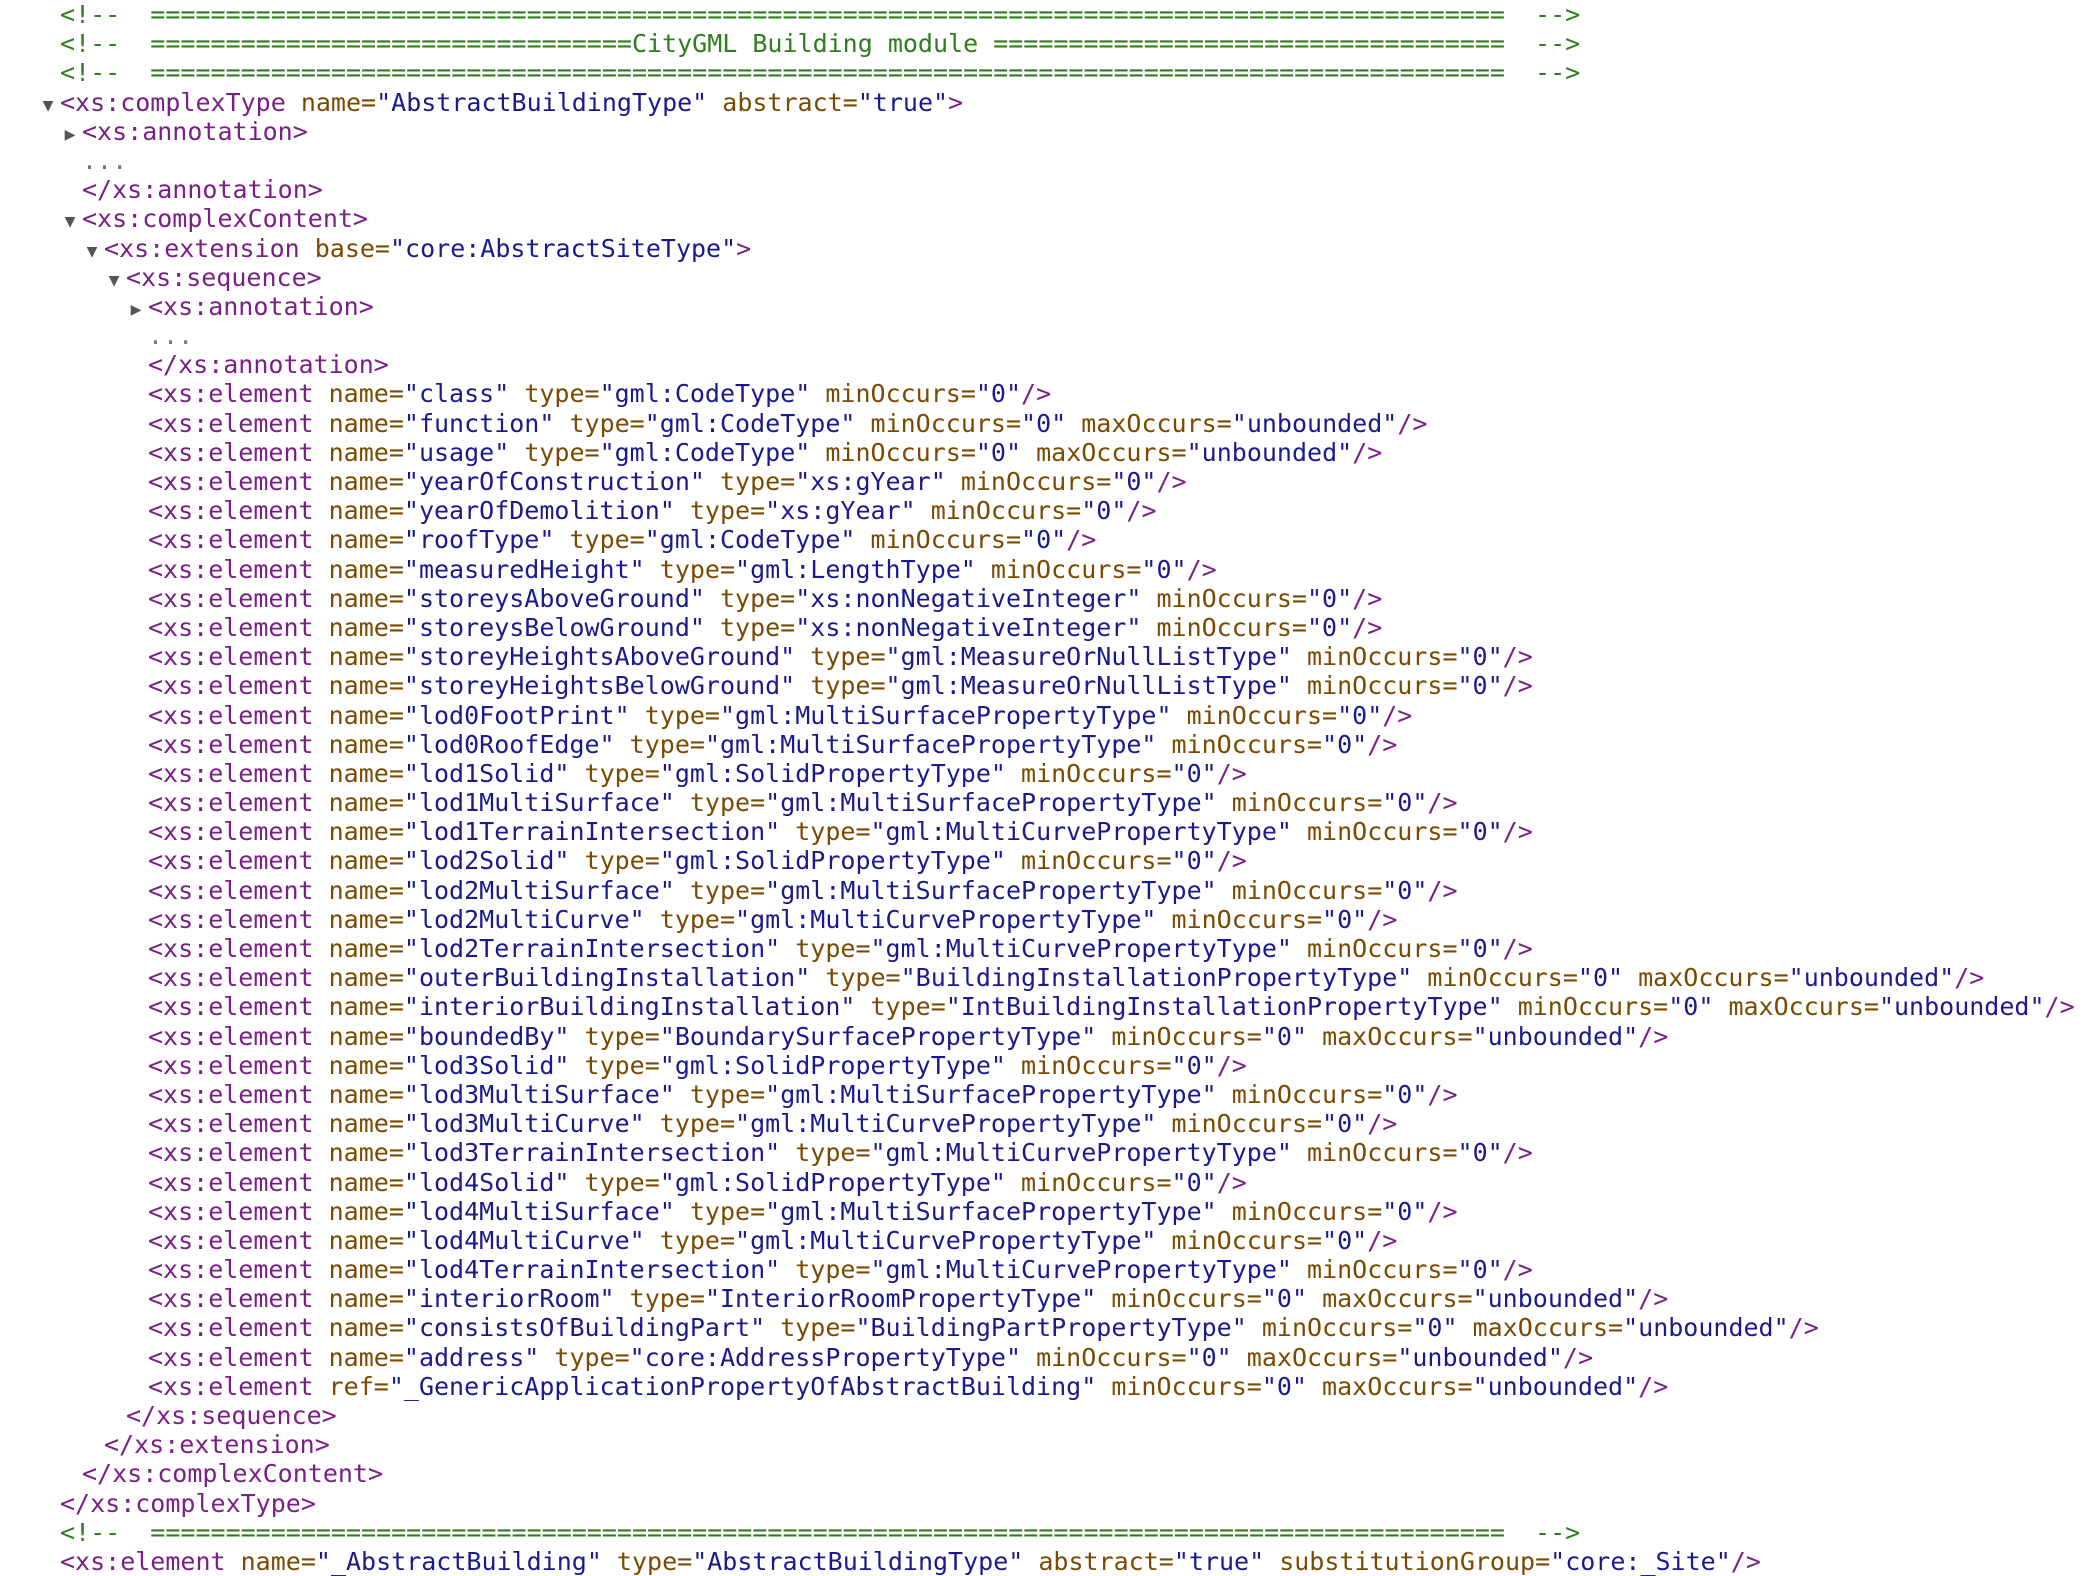 Image resolution: width=2083 pixels, height=1576 pixels. Describe the element at coordinates (1041, 131) in the screenshot. I see `code-line: ▶ <xs:annotation>` at that location.